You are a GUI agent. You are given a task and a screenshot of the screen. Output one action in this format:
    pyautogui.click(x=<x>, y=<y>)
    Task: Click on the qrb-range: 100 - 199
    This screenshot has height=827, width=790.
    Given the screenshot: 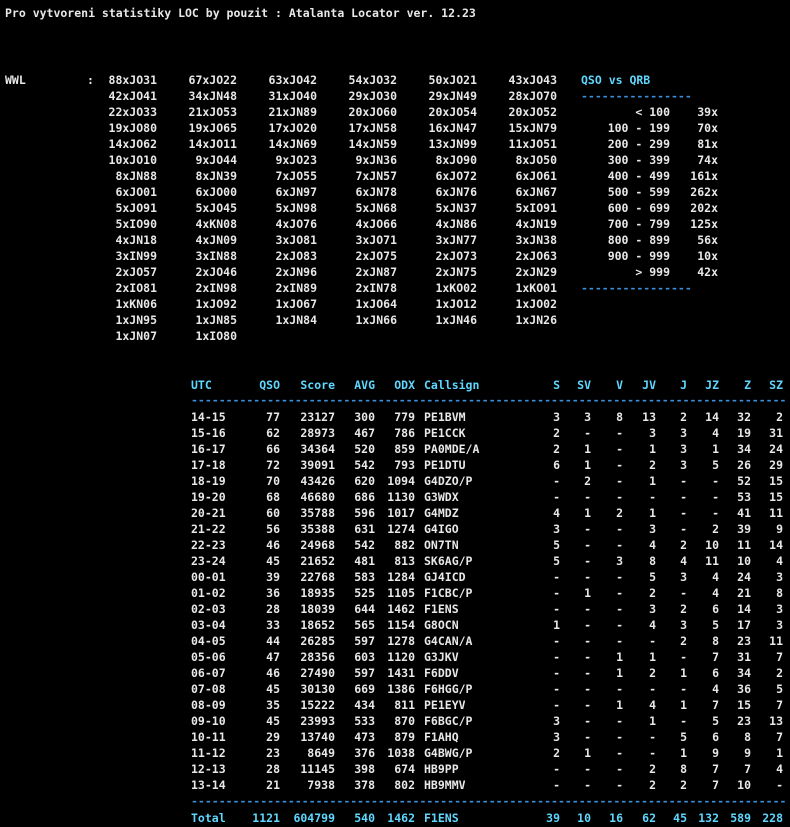 What is the action you would take?
    pyautogui.click(x=638, y=128)
    